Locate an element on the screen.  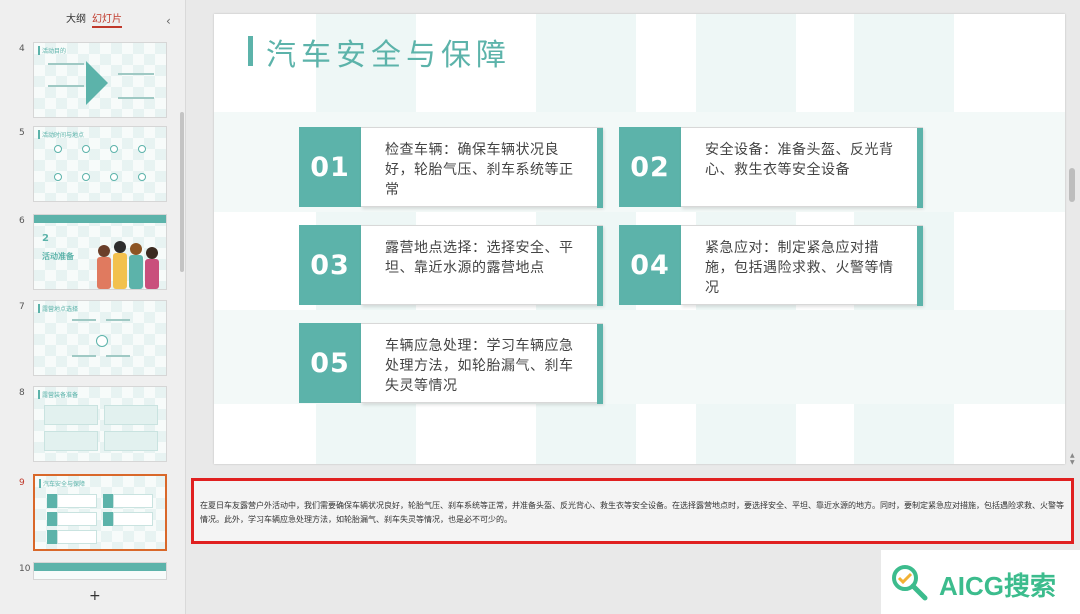
card-text: 紧急应对：制定紧急应对措施，包括遇险求救、火警等情况 is located at coordinates (799, 268).